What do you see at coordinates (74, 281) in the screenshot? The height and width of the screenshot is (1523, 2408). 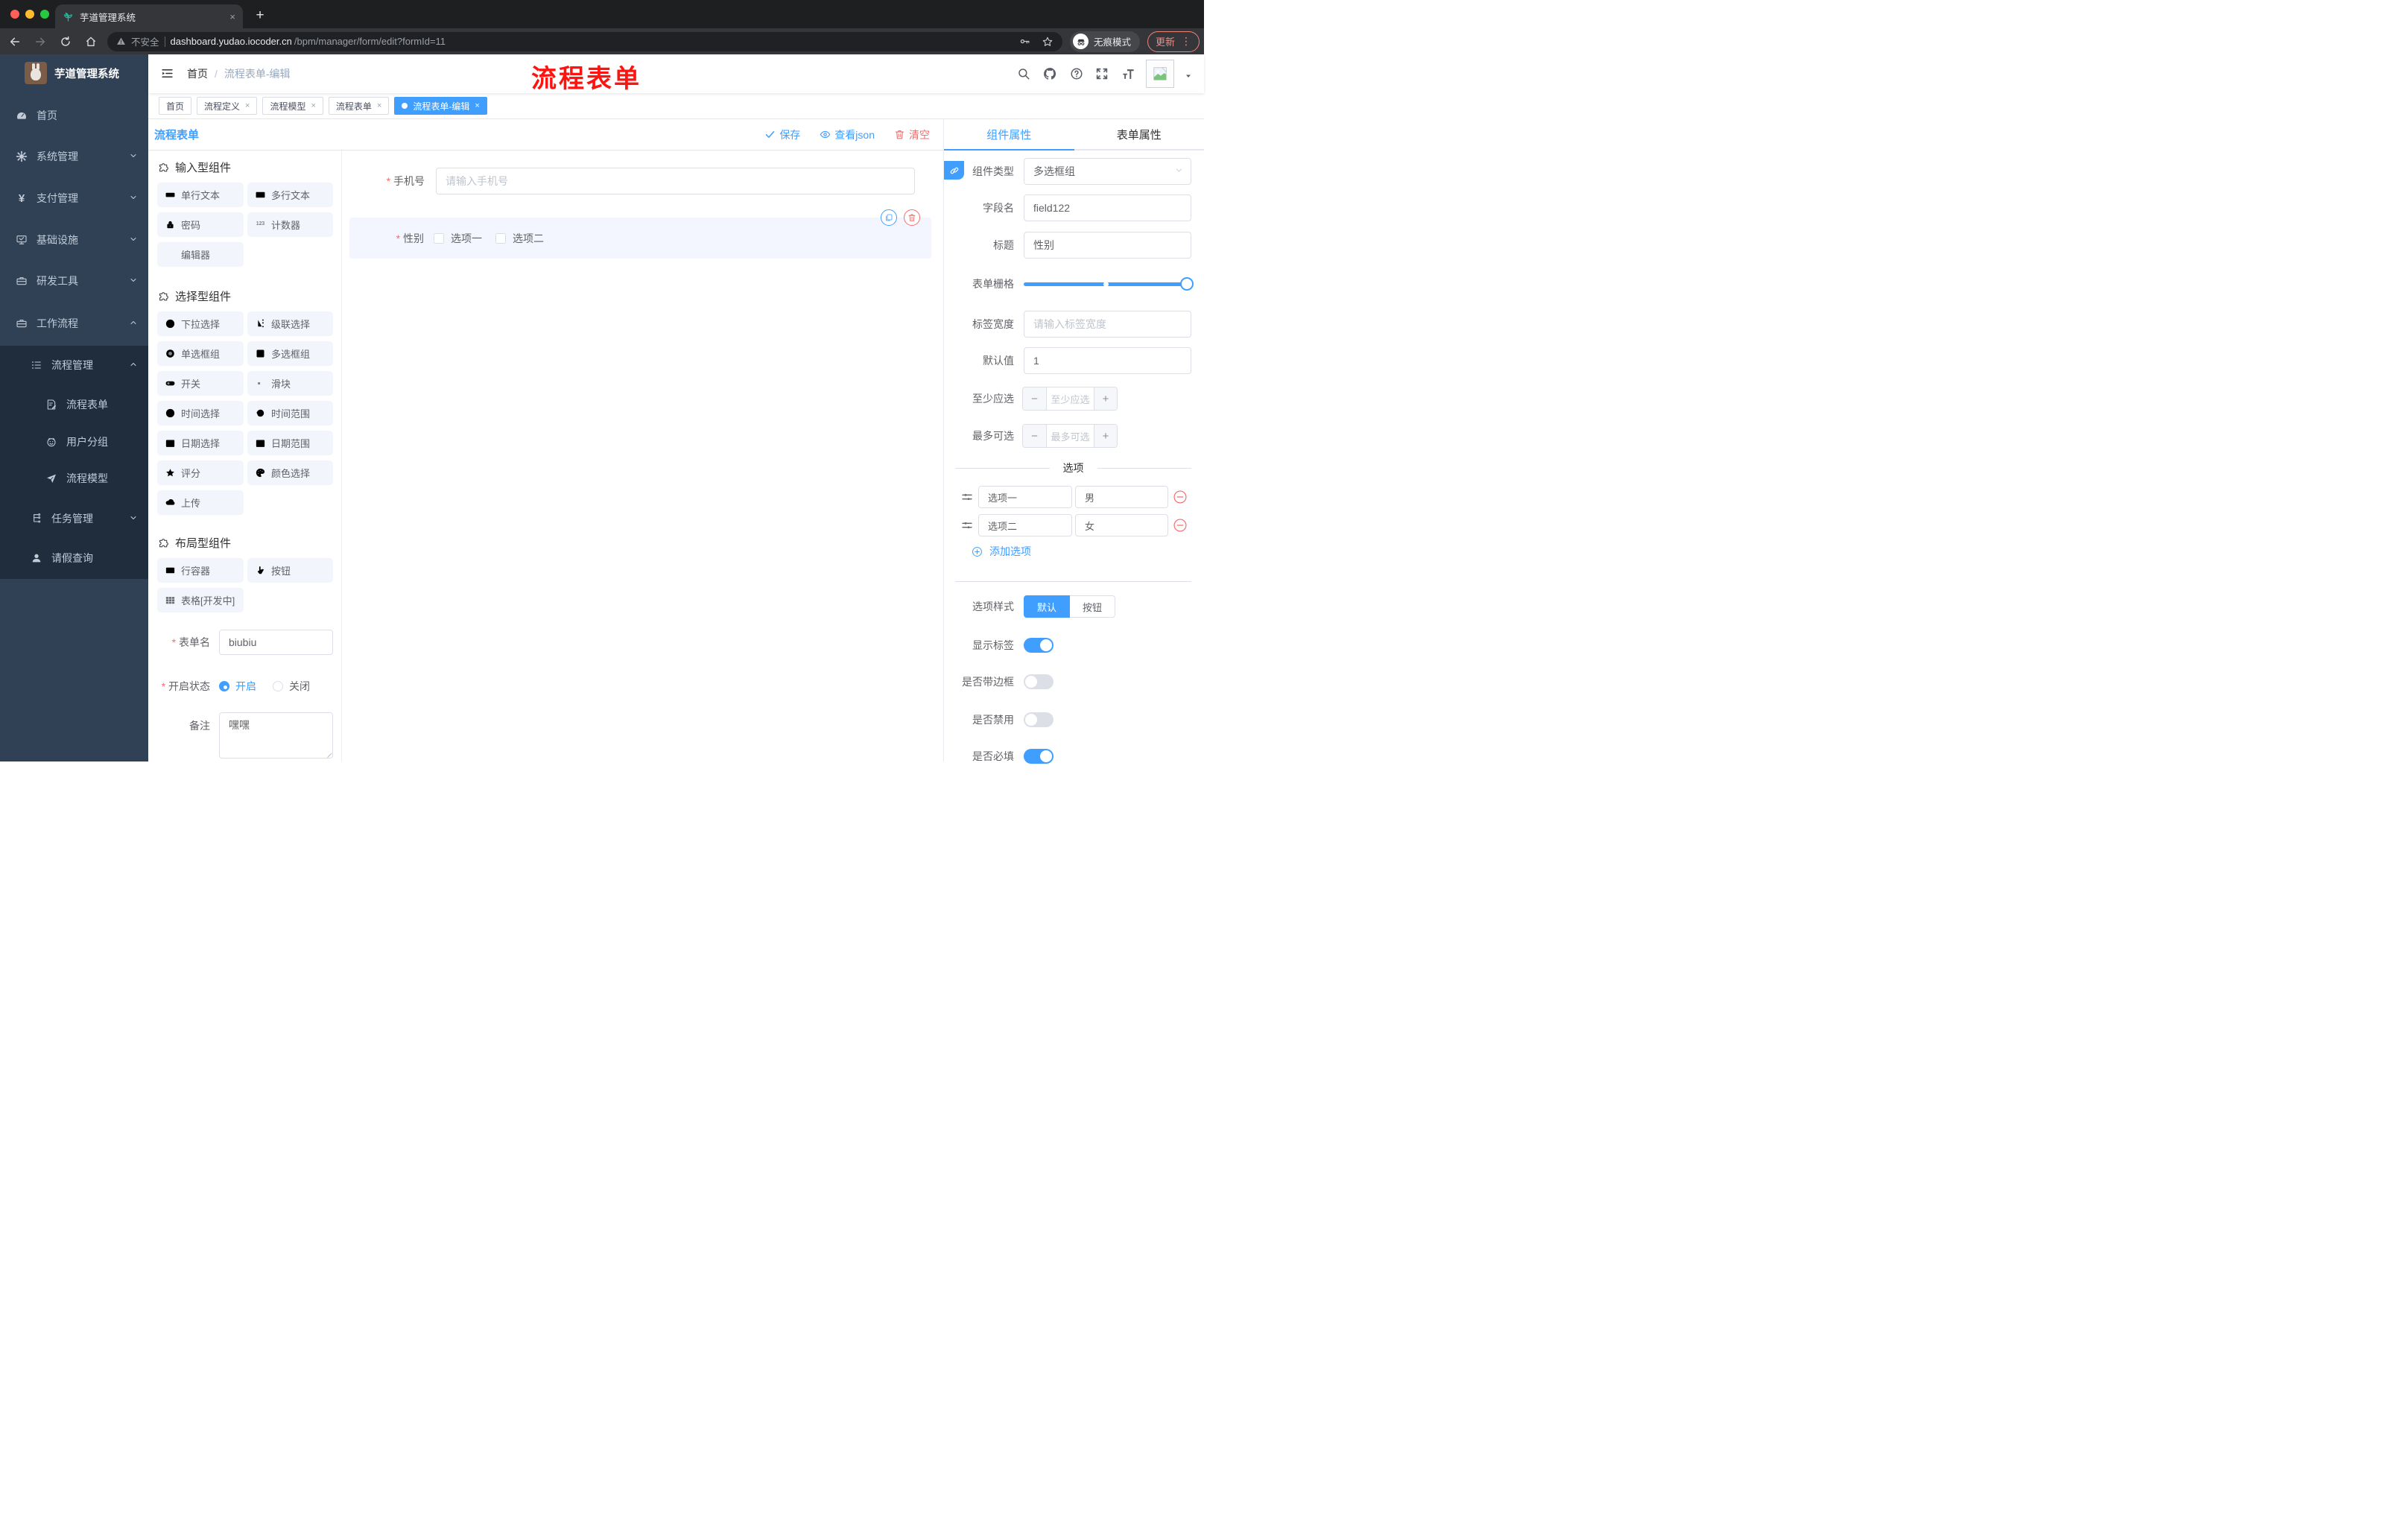 I see `sidebar-item-devtools: 研发工具` at bounding box center [74, 281].